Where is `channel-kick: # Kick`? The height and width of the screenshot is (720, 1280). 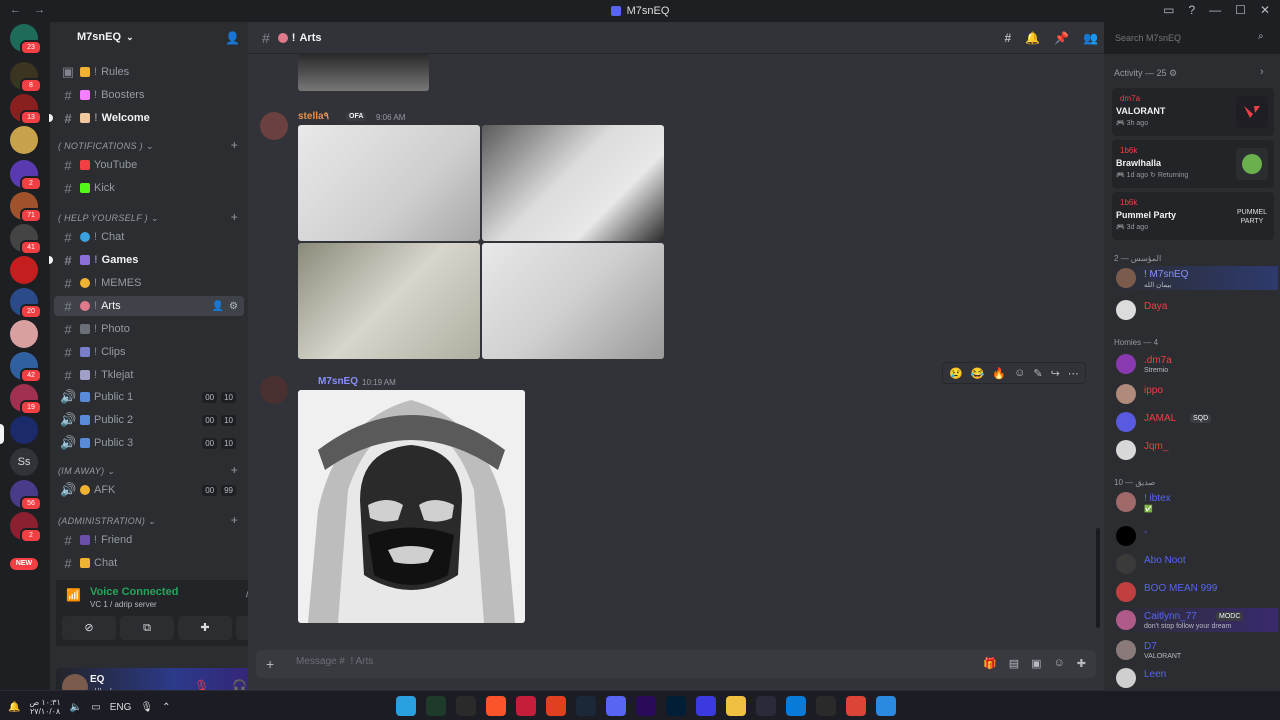
channel-kick: # Kick is located at coordinates (149, 188).